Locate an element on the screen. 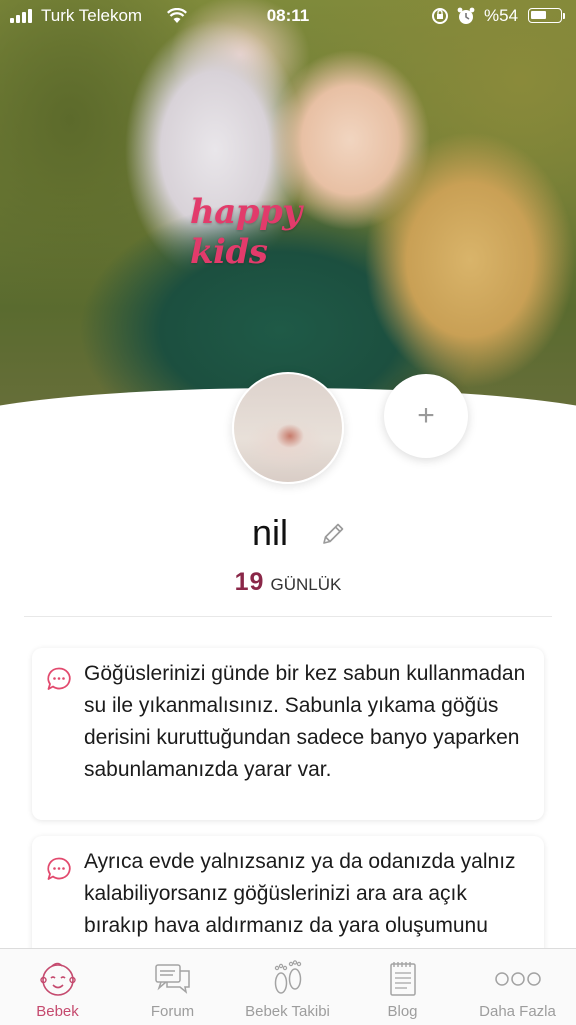 This screenshot has width=576, height=1025. add-baby-button: + is located at coordinates (426, 416).